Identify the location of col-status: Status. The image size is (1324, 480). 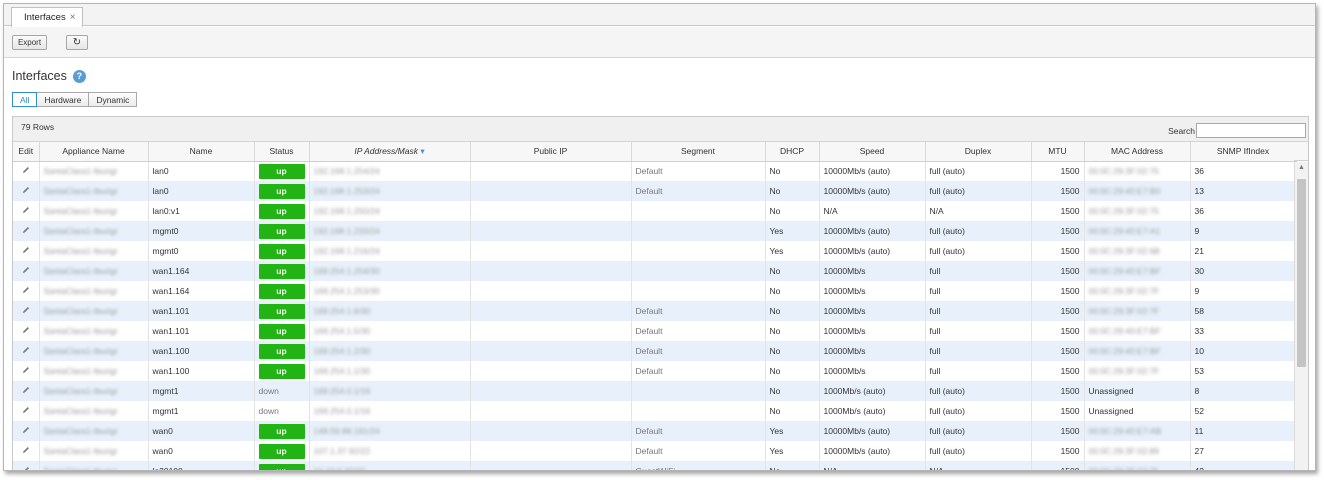
(282, 152).